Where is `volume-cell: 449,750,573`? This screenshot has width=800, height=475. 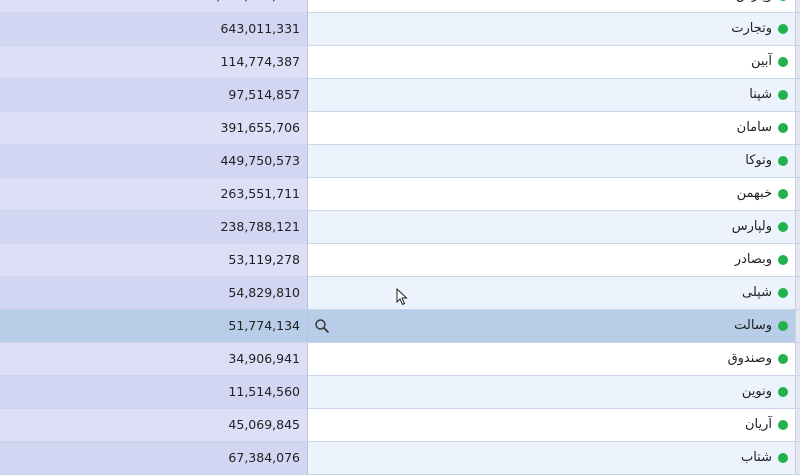 volume-cell: 449,750,573 is located at coordinates (154, 161).